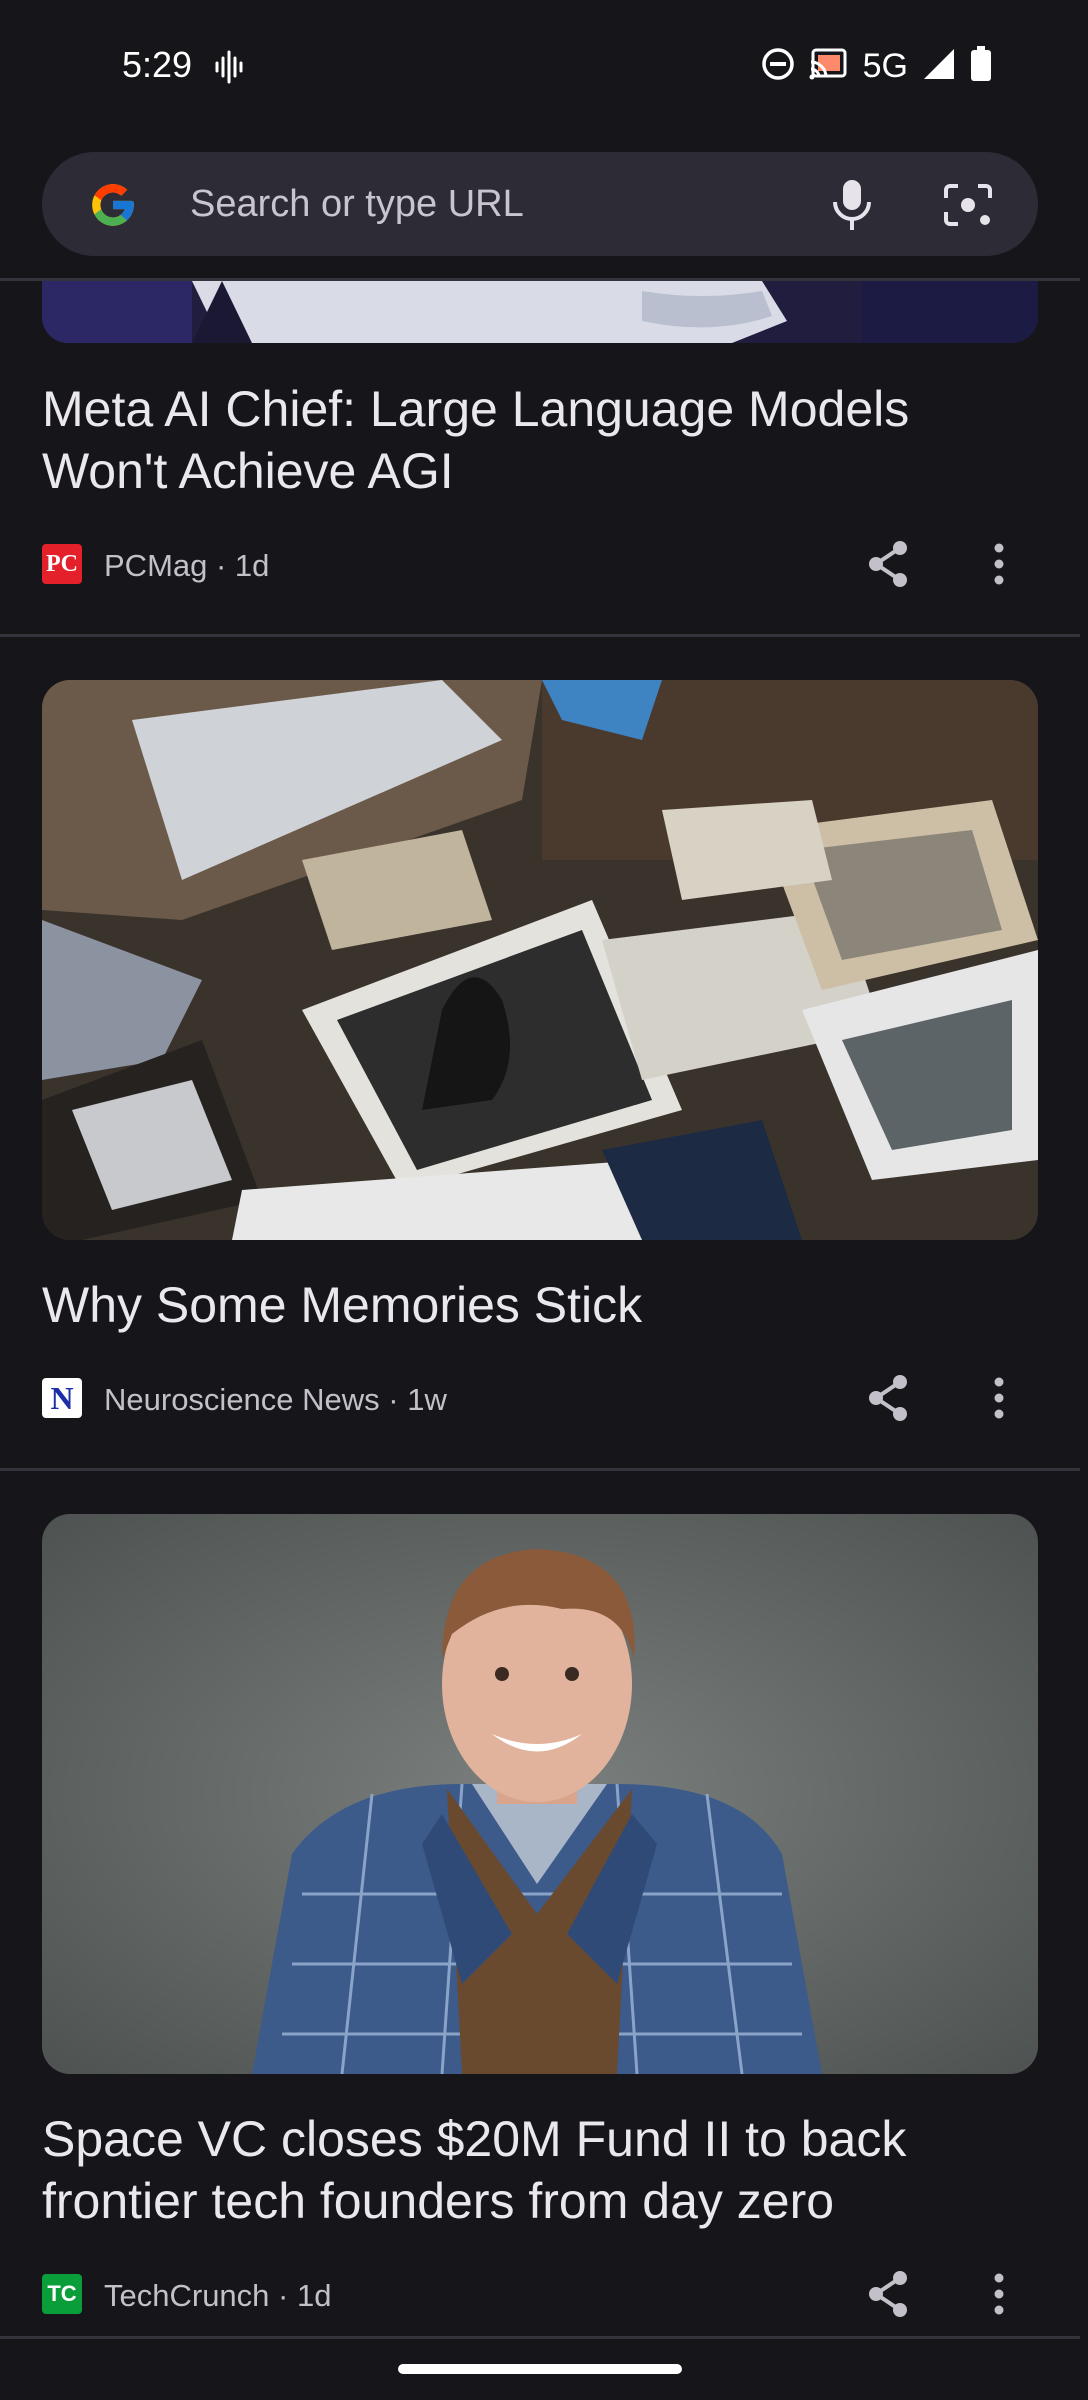 Image resolution: width=1088 pixels, height=2400 pixels. What do you see at coordinates (229, 69) in the screenshot?
I see `voice-activity-icon` at bounding box center [229, 69].